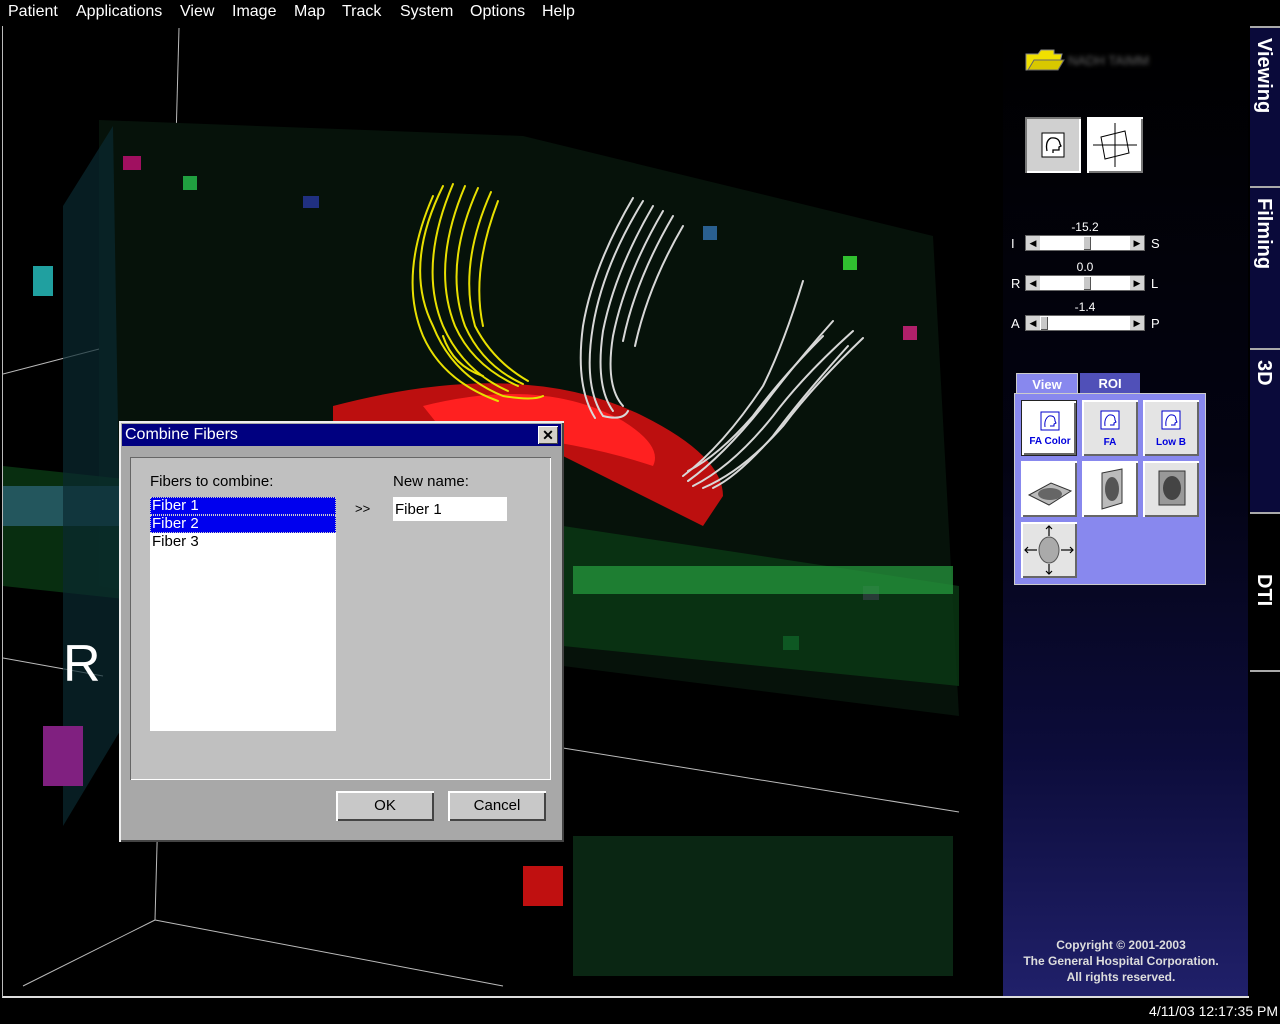  I want to click on cancel-button: Cancel, so click(497, 806).